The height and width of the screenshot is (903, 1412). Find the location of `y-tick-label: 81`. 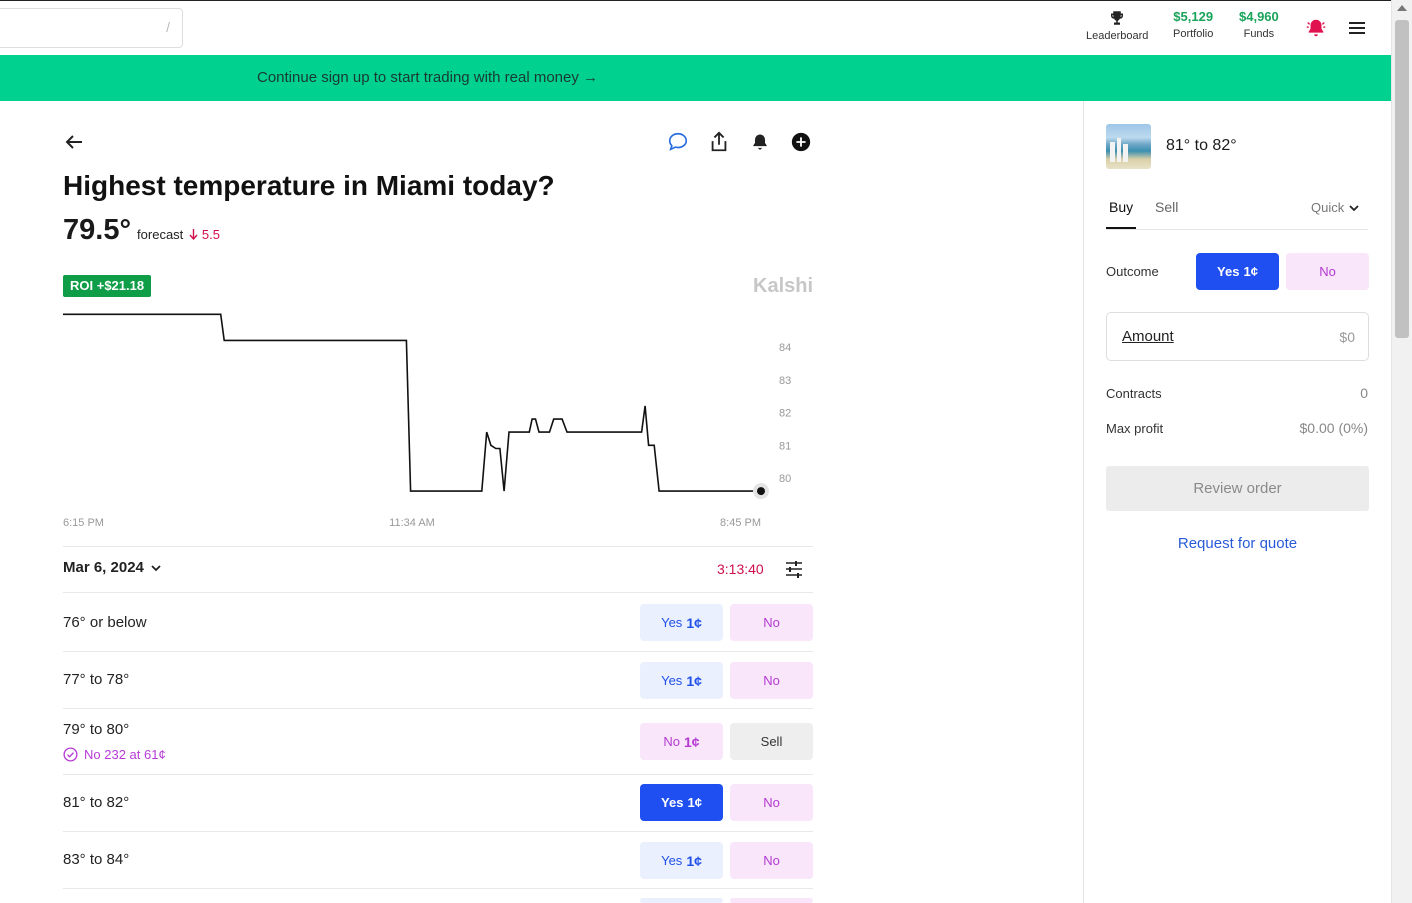

y-tick-label: 81 is located at coordinates (785, 446).